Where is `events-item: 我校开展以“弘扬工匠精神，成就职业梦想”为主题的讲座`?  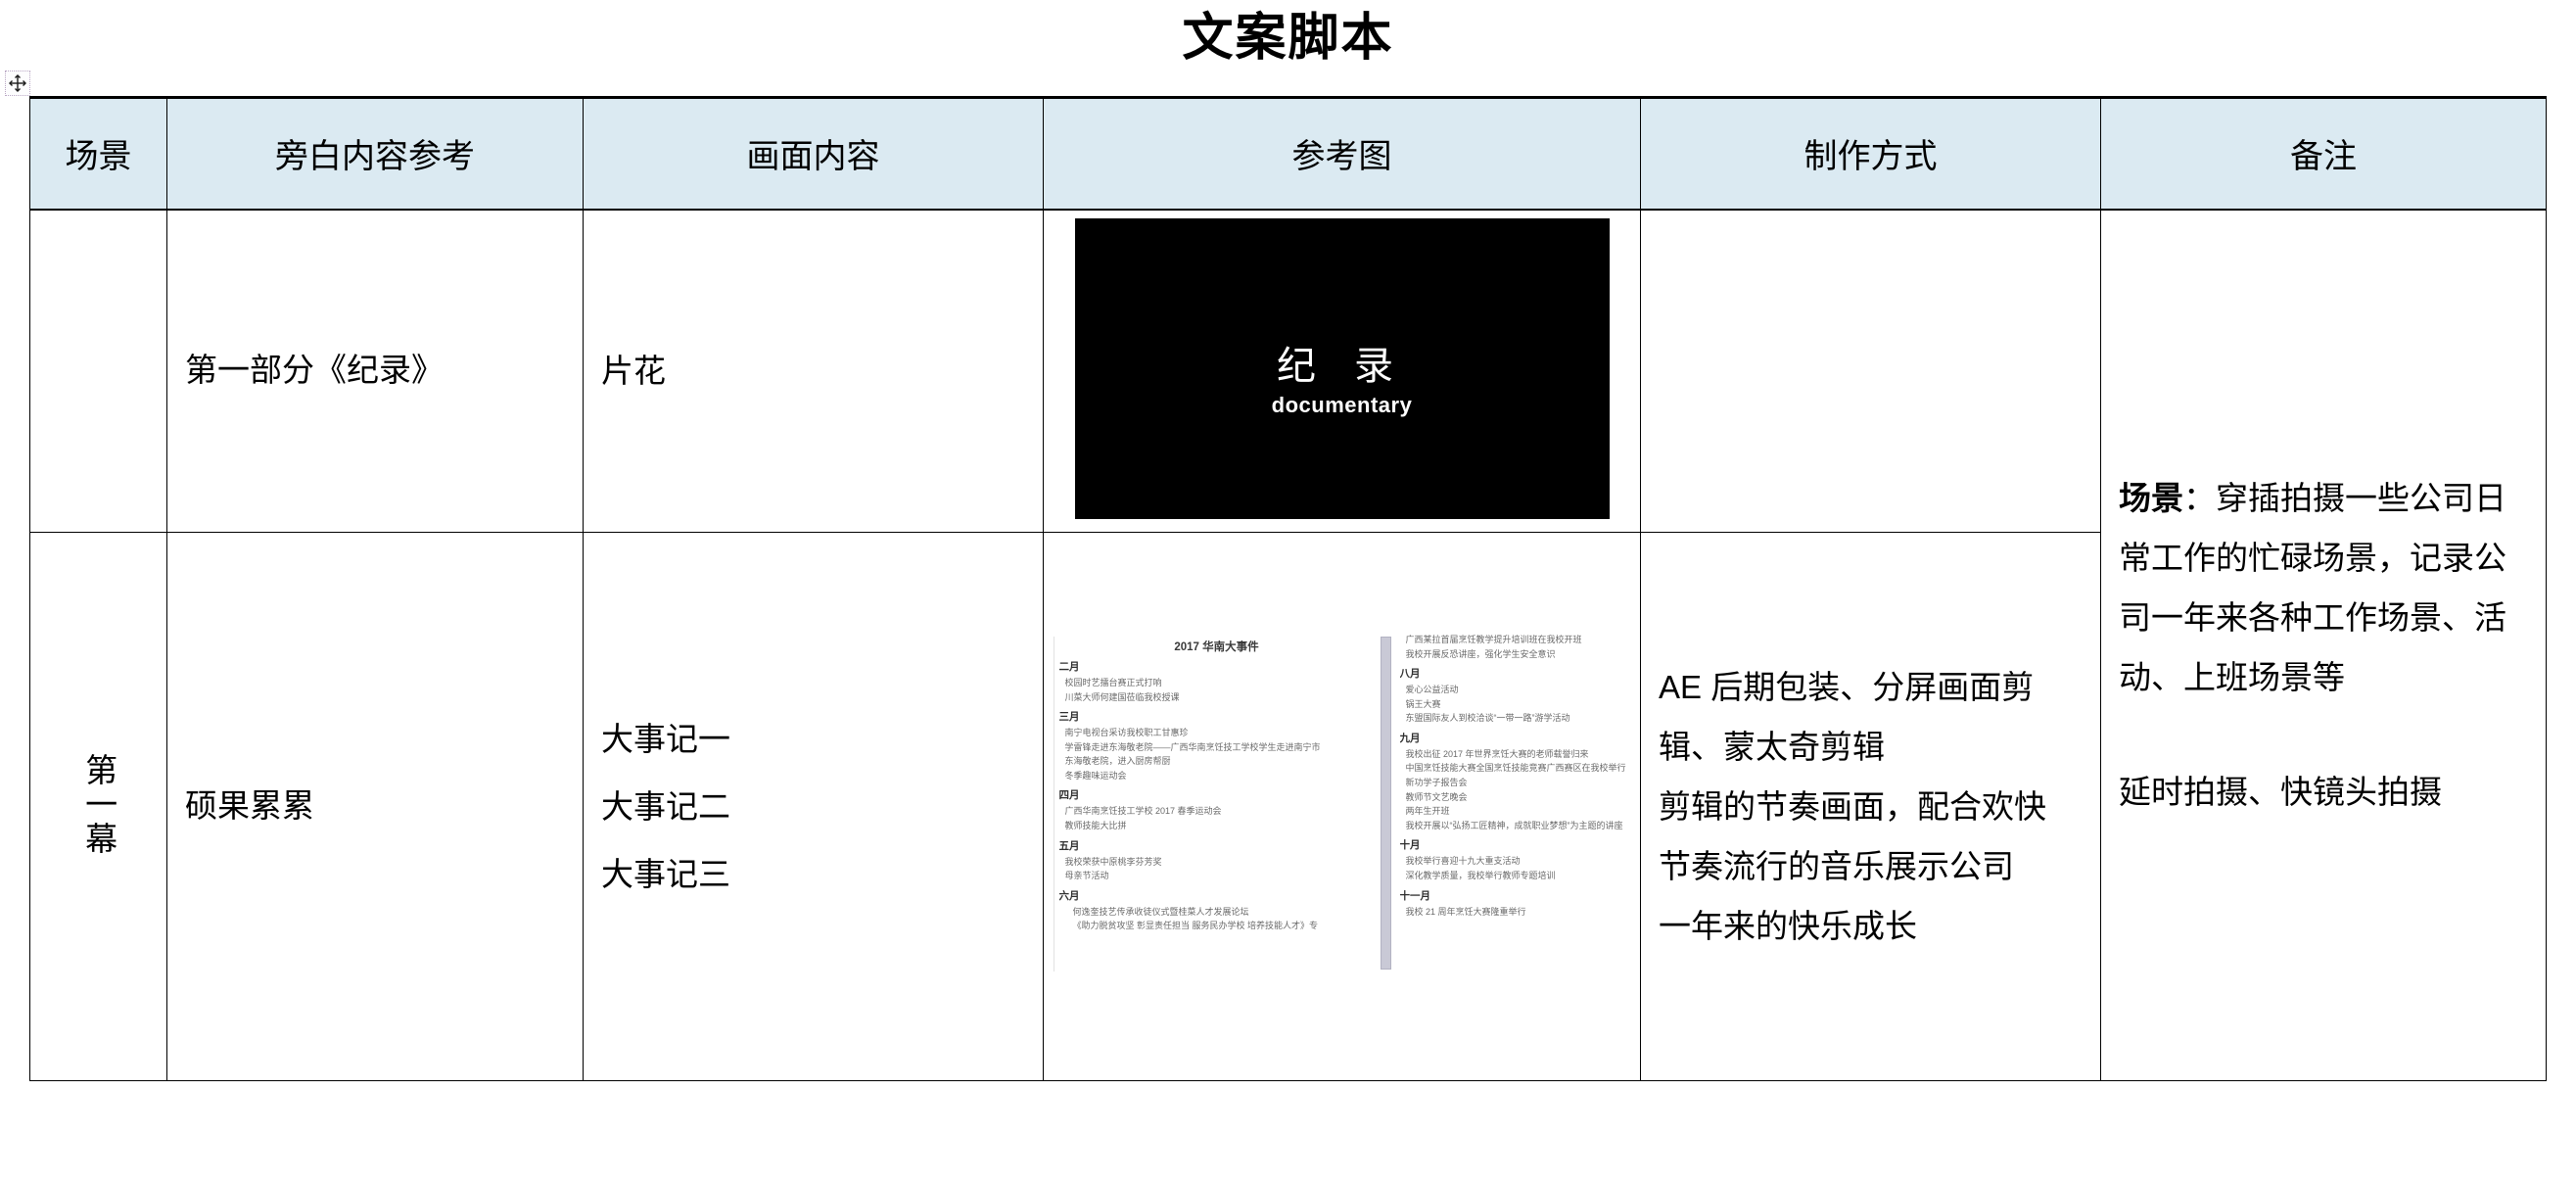
events-item: 我校开展以“弘扬工匠精神，成就职业梦想”为主题的讲座 is located at coordinates (1514, 825).